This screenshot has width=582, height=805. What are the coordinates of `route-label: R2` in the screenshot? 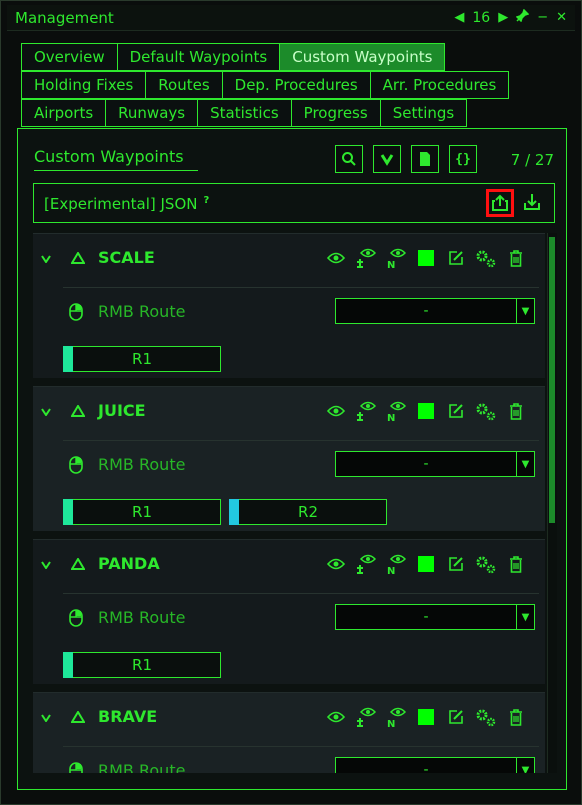 It's located at (308, 512).